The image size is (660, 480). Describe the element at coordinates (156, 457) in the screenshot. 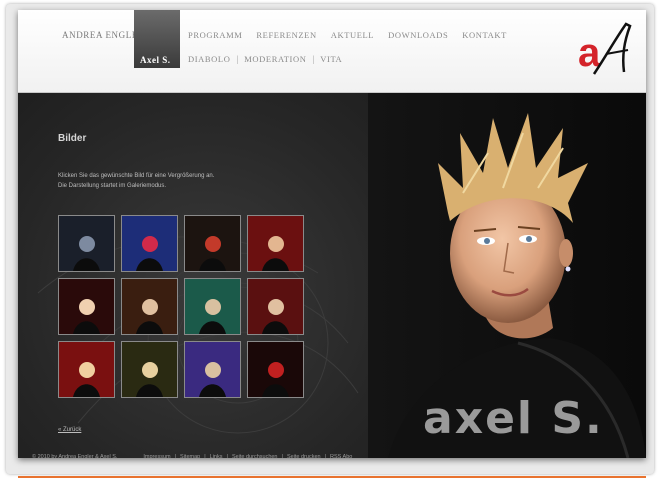

I see `footer-link-impressum: Impressum` at that location.